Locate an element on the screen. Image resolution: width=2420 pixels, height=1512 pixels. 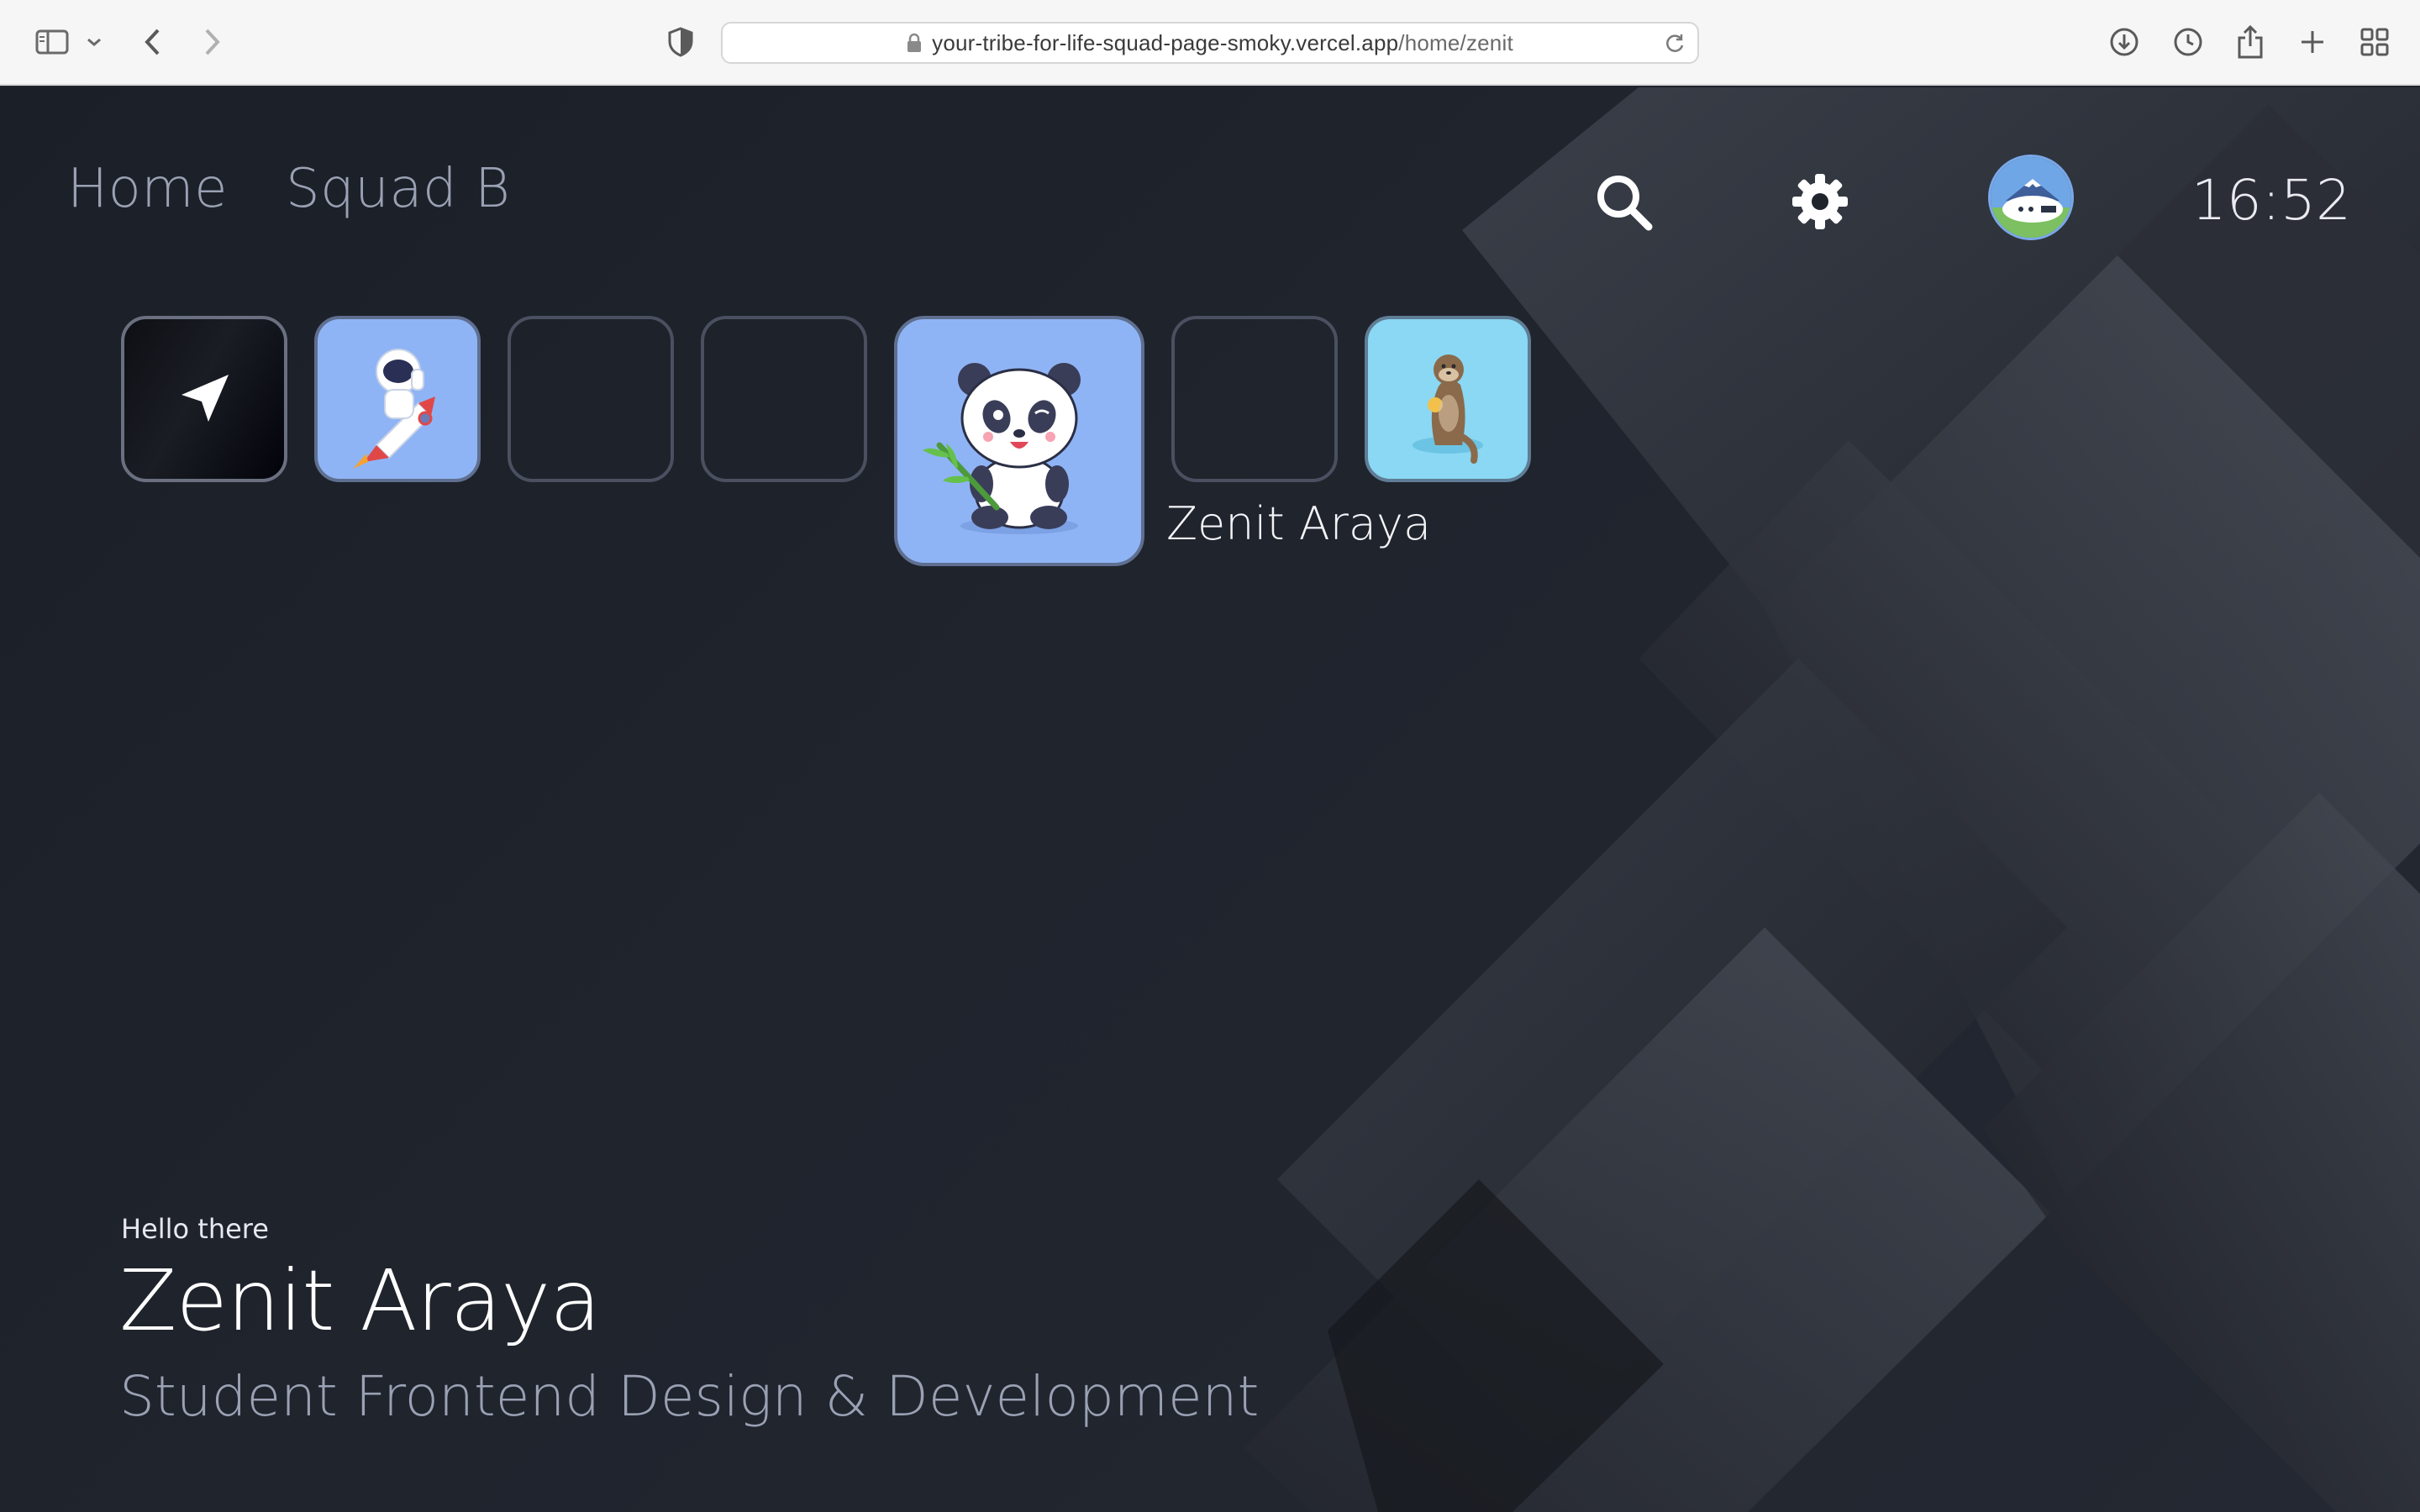
reload-icon is located at coordinates (1675, 45).